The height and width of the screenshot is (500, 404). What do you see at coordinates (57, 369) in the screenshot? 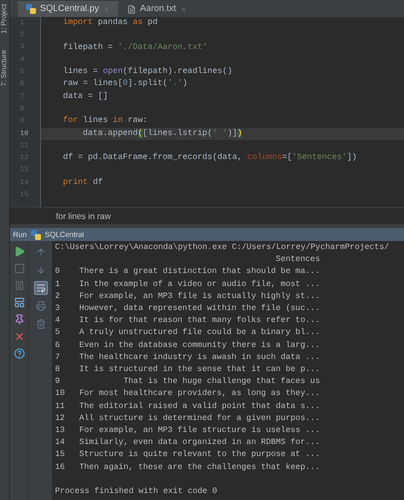
I see `row-index: 8` at bounding box center [57, 369].